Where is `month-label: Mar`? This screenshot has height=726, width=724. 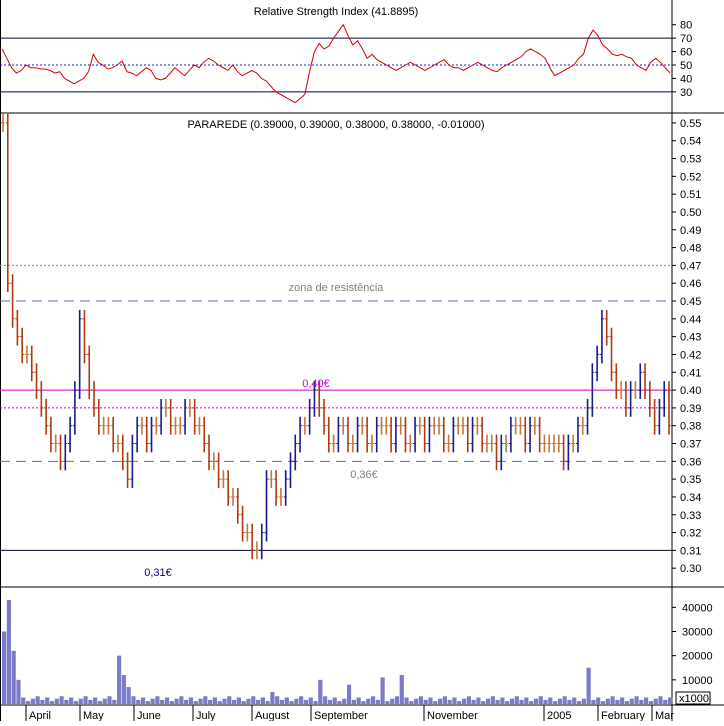
month-label: Mar is located at coordinates (664, 715).